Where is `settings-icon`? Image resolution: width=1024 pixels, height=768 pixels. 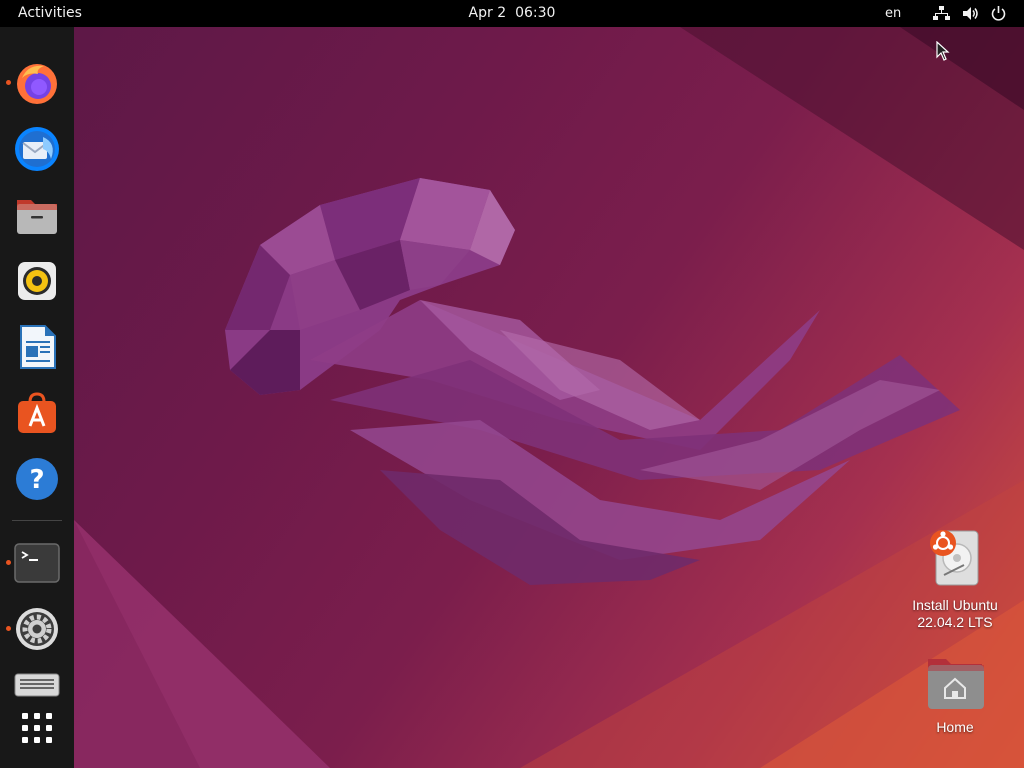 settings-icon is located at coordinates (37, 629).